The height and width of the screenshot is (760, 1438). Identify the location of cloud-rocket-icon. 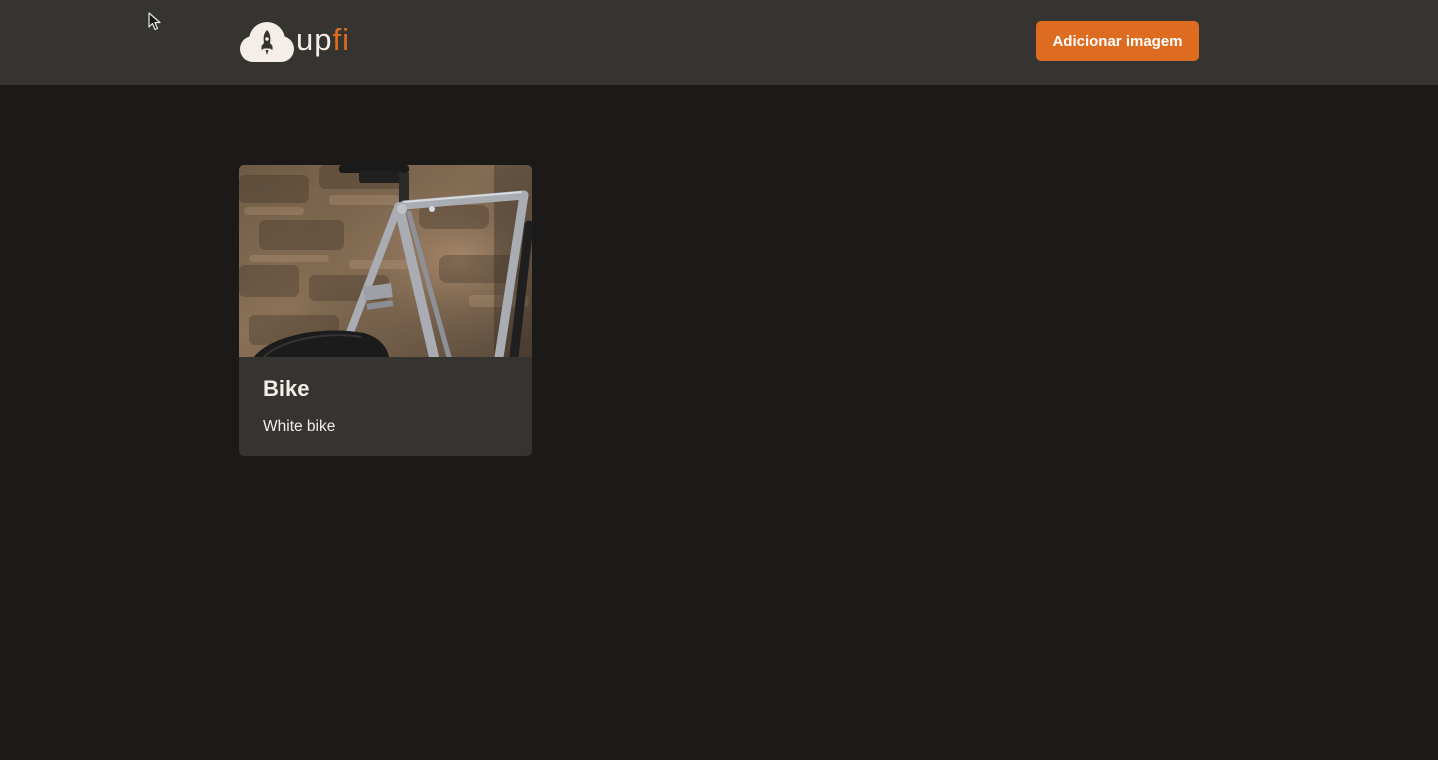
(267, 42).